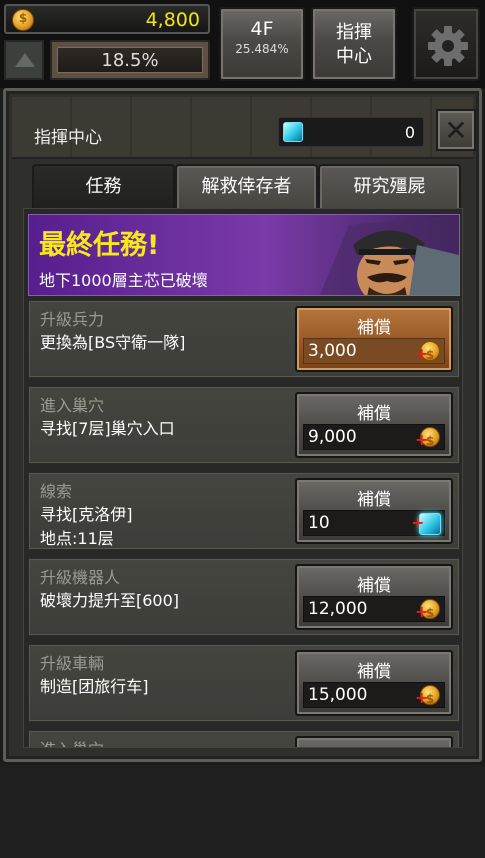  What do you see at coordinates (389, 255) in the screenshot?
I see `commander-portrait-icon` at bounding box center [389, 255].